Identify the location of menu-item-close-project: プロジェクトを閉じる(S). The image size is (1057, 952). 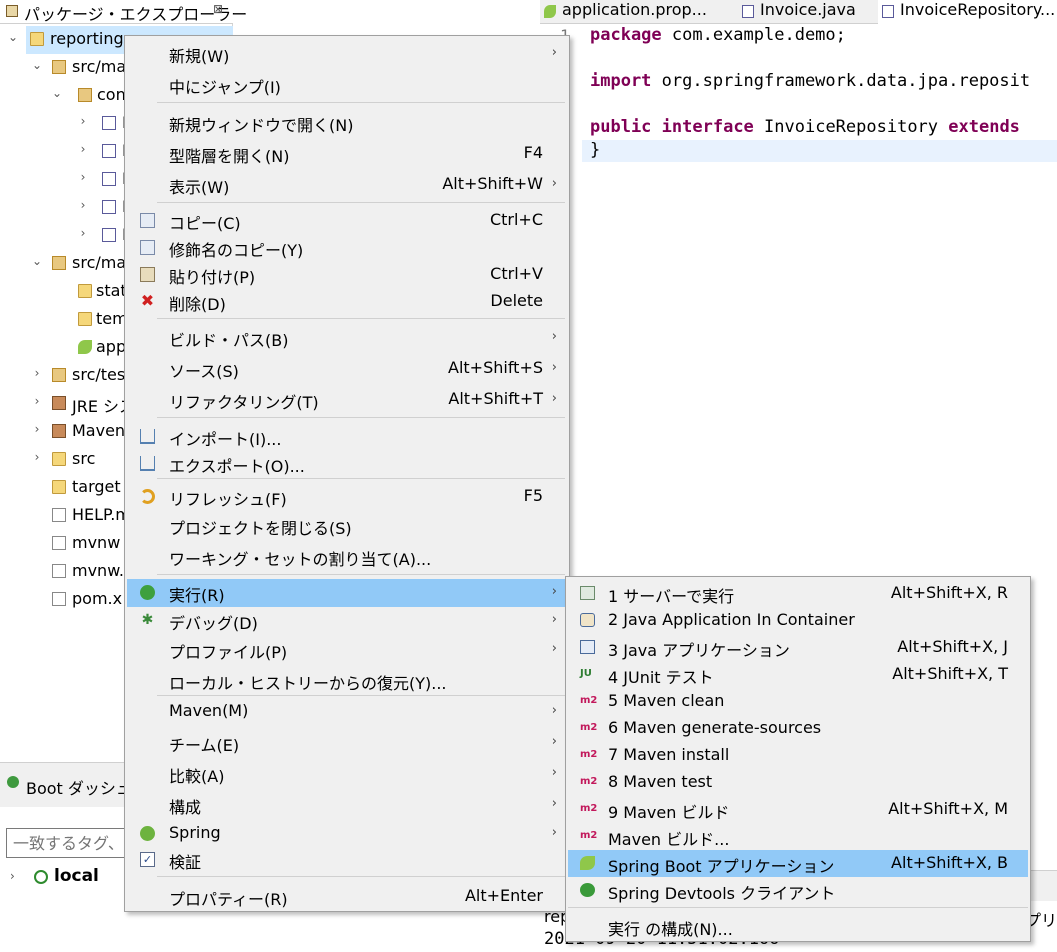
(347, 526).